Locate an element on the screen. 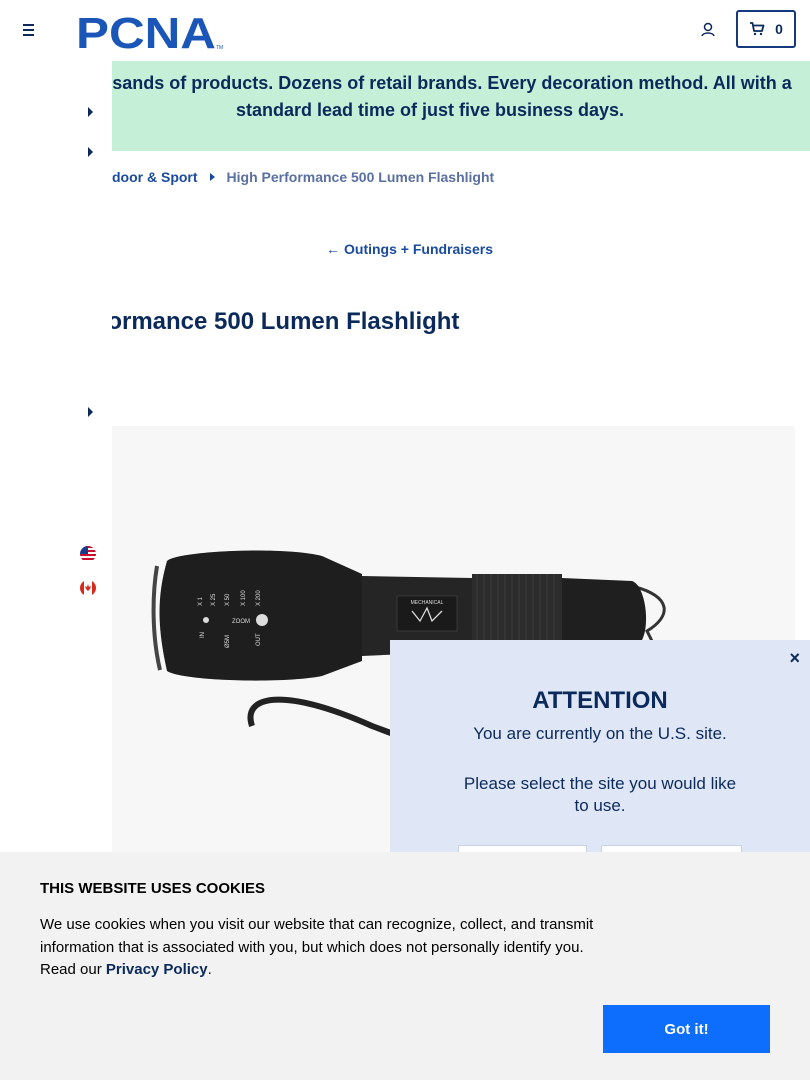  cookie-period: . is located at coordinates (209, 969).